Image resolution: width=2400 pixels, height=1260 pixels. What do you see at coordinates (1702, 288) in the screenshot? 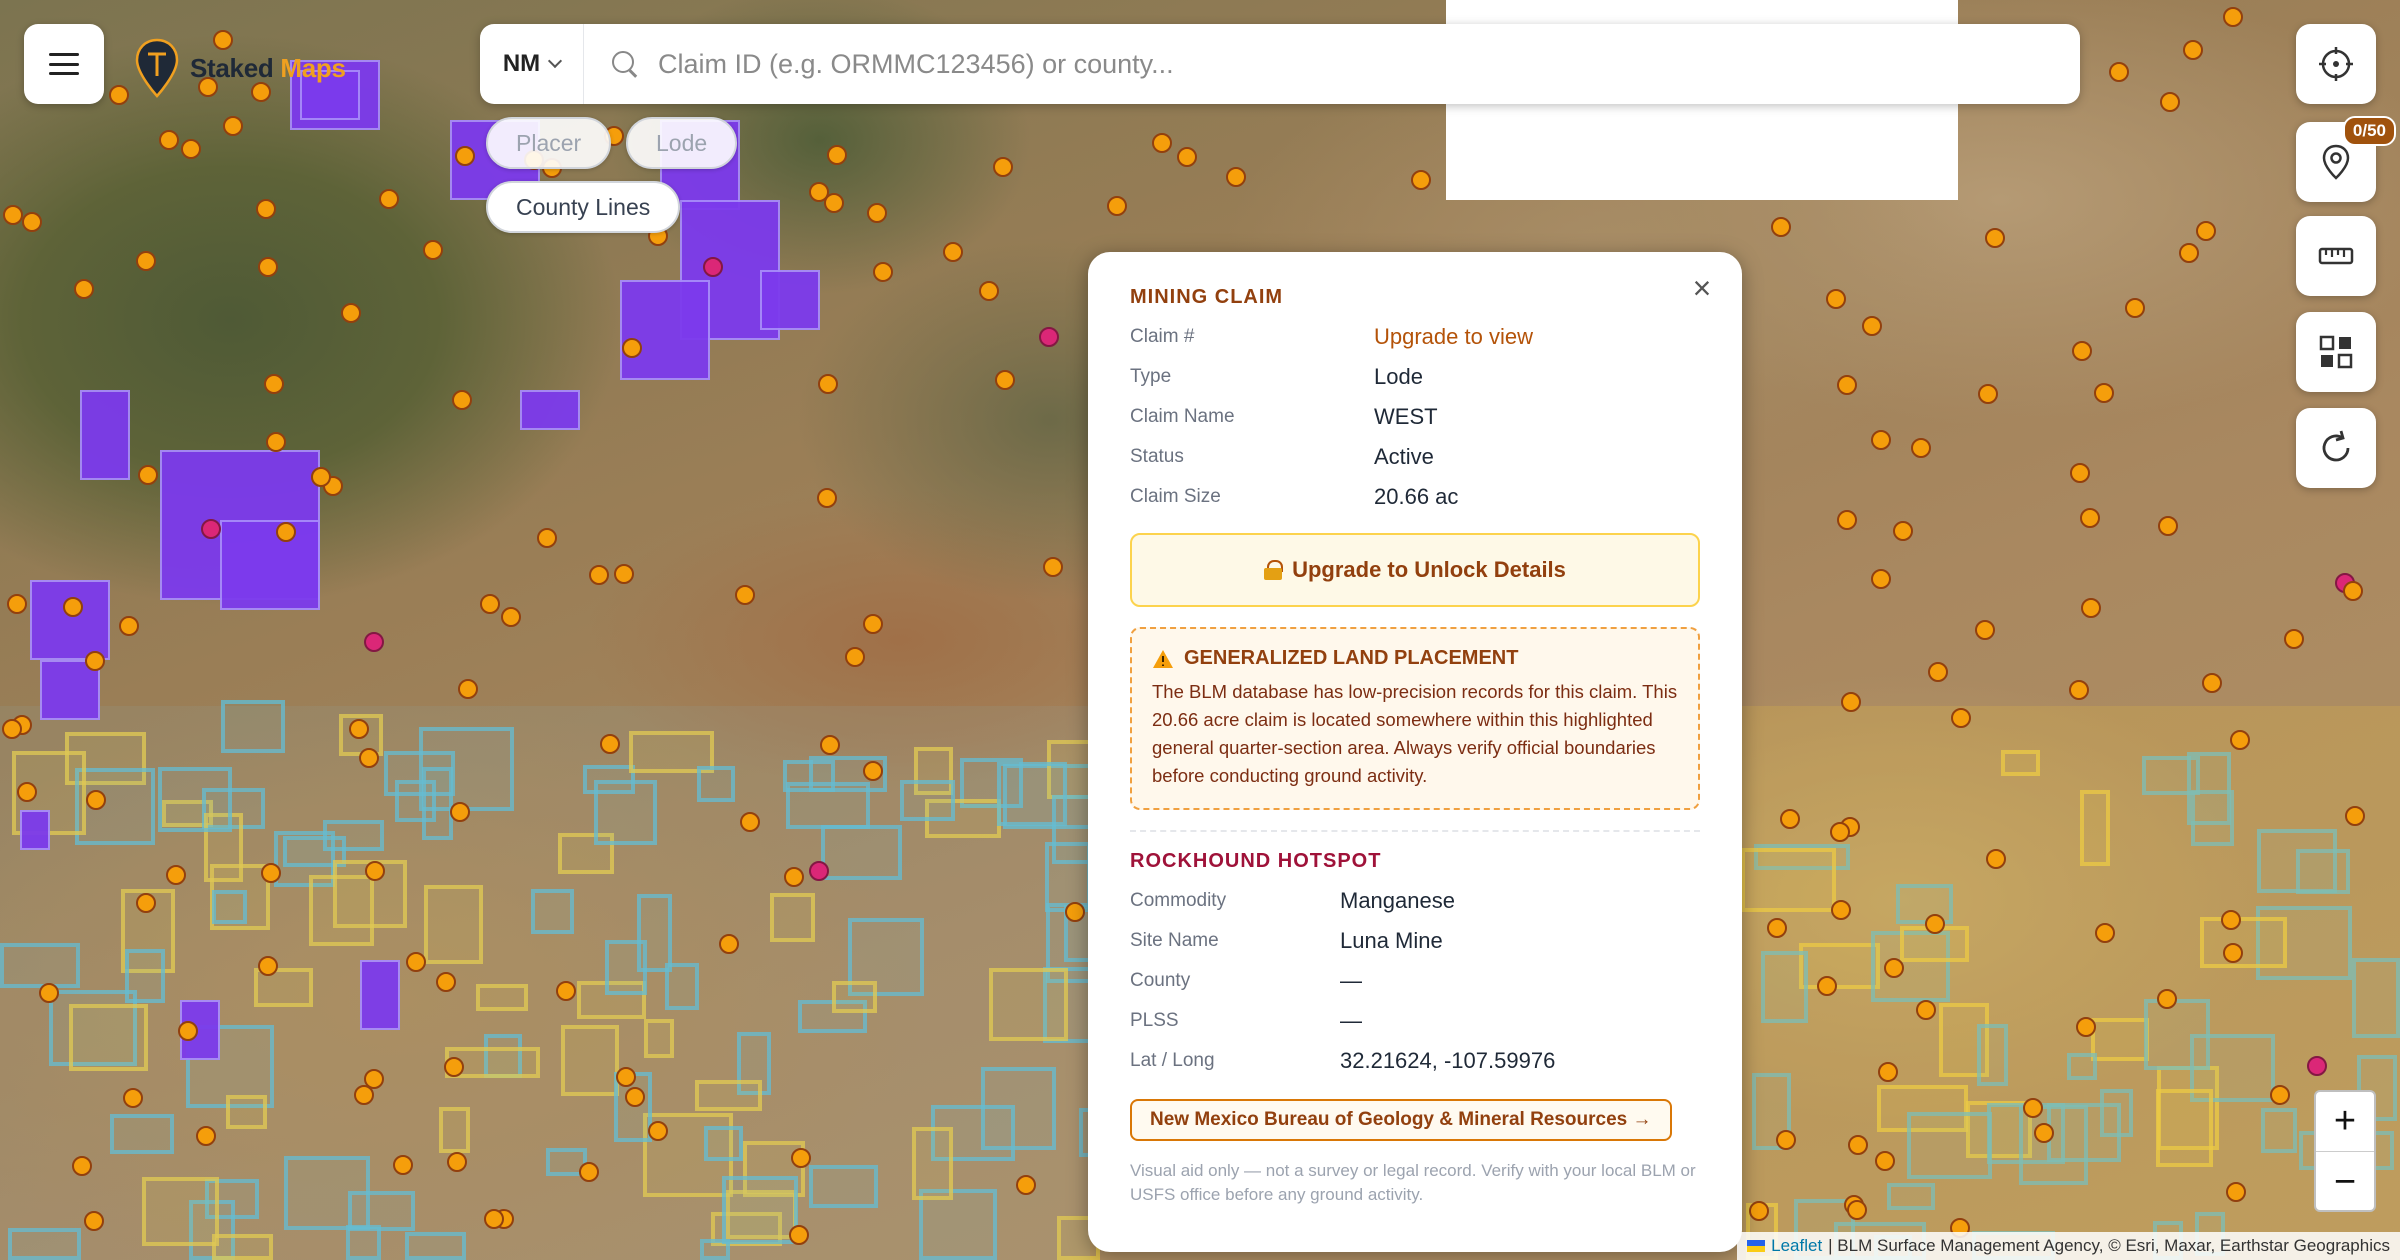
I see `close-icon: ×` at bounding box center [1702, 288].